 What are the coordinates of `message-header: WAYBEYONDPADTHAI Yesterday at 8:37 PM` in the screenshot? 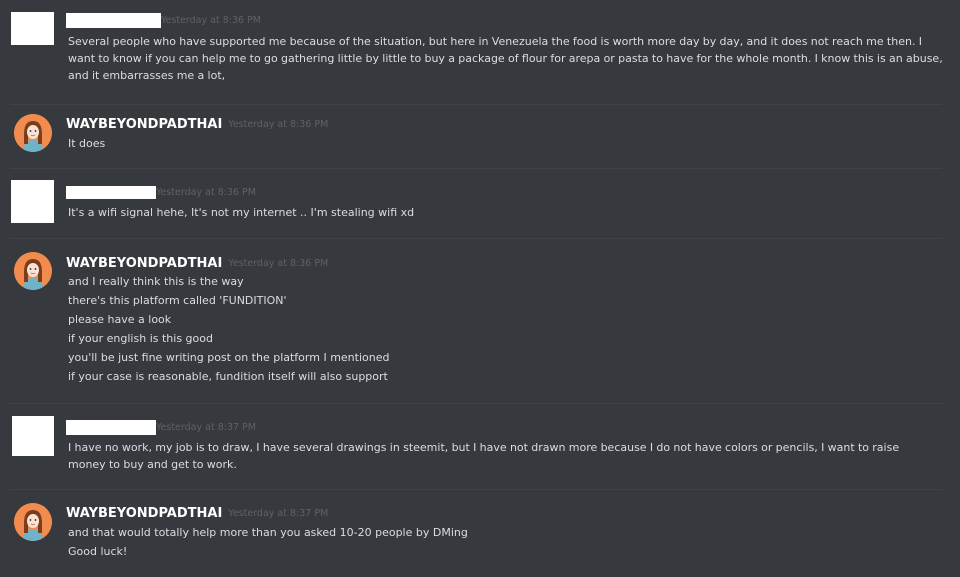 It's located at (197, 513).